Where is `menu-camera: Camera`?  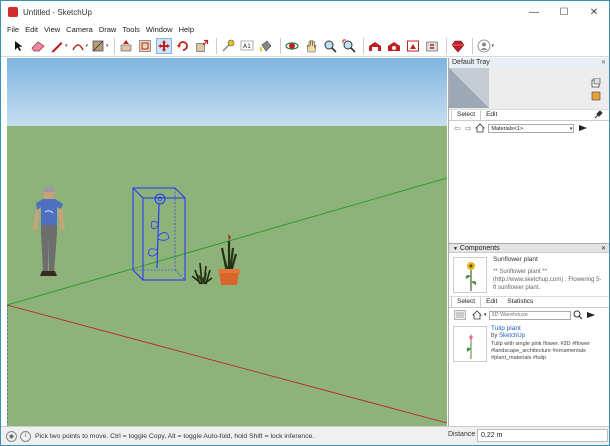 menu-camera: Camera is located at coordinates (79, 29).